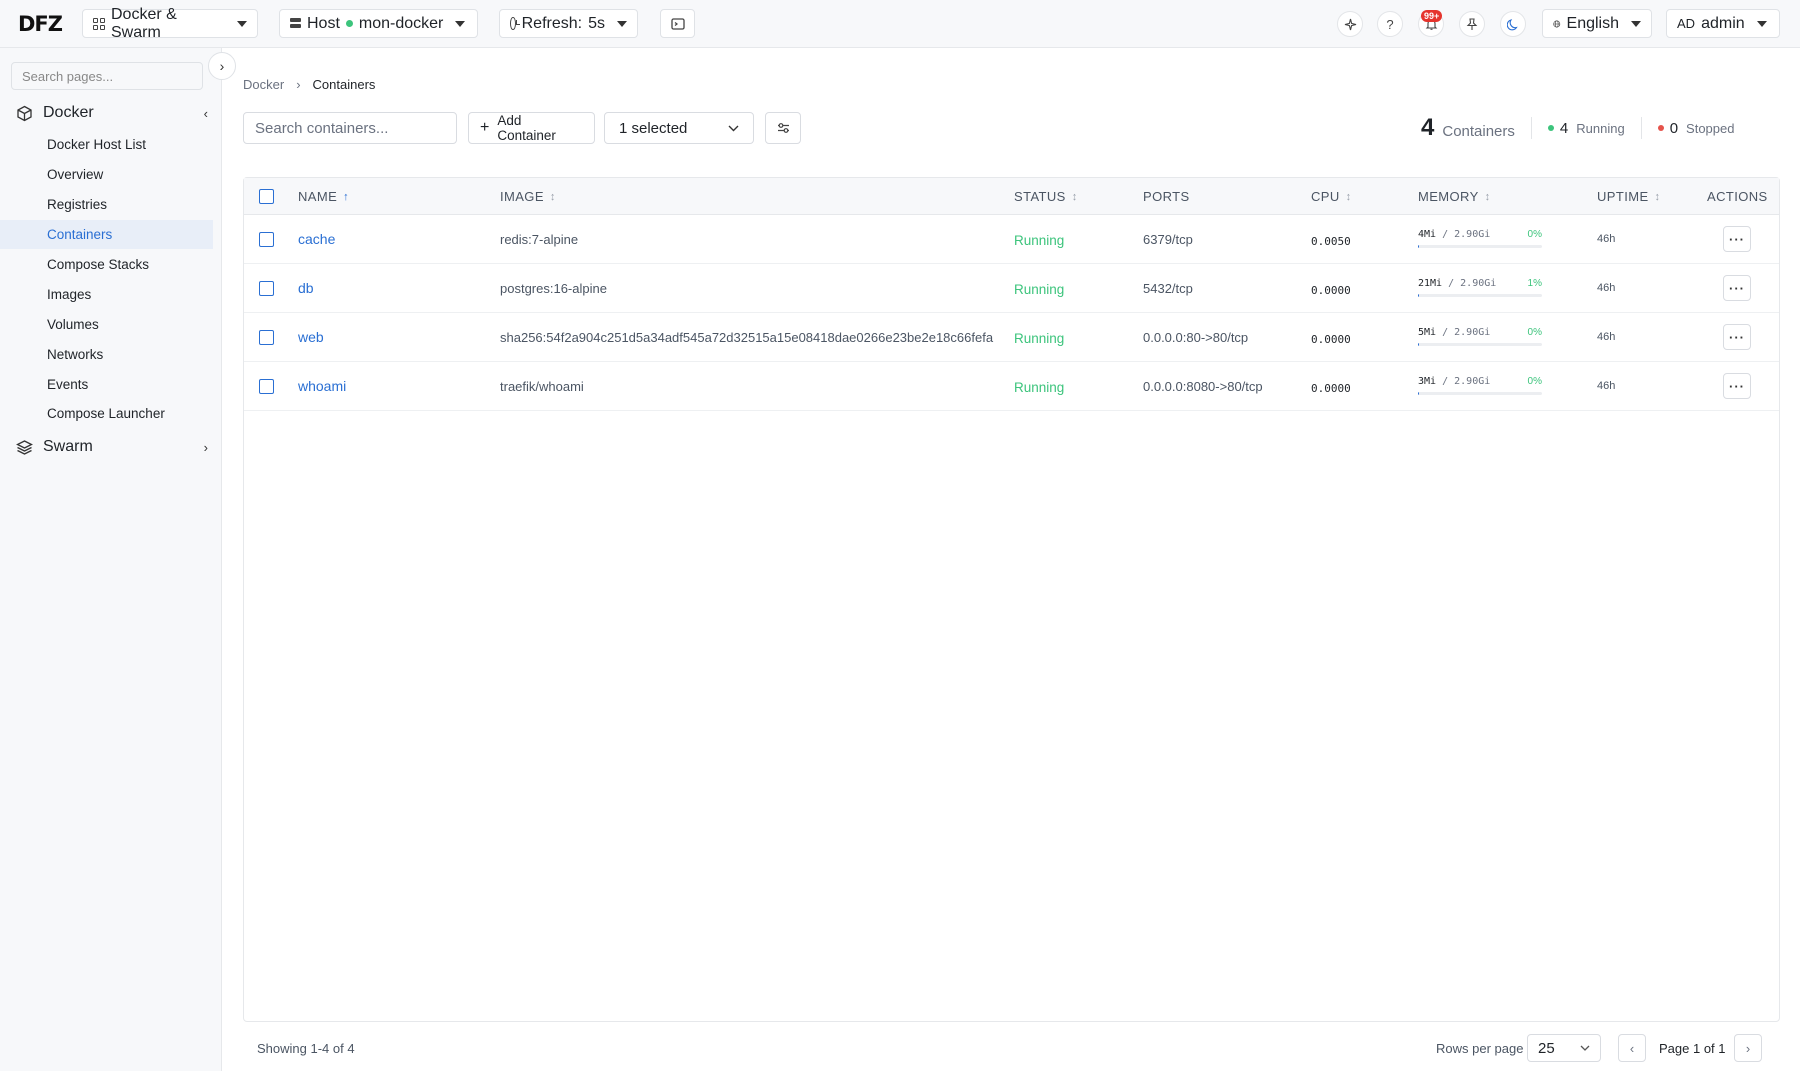  What do you see at coordinates (1557, 23) in the screenshot?
I see `globe-icon` at bounding box center [1557, 23].